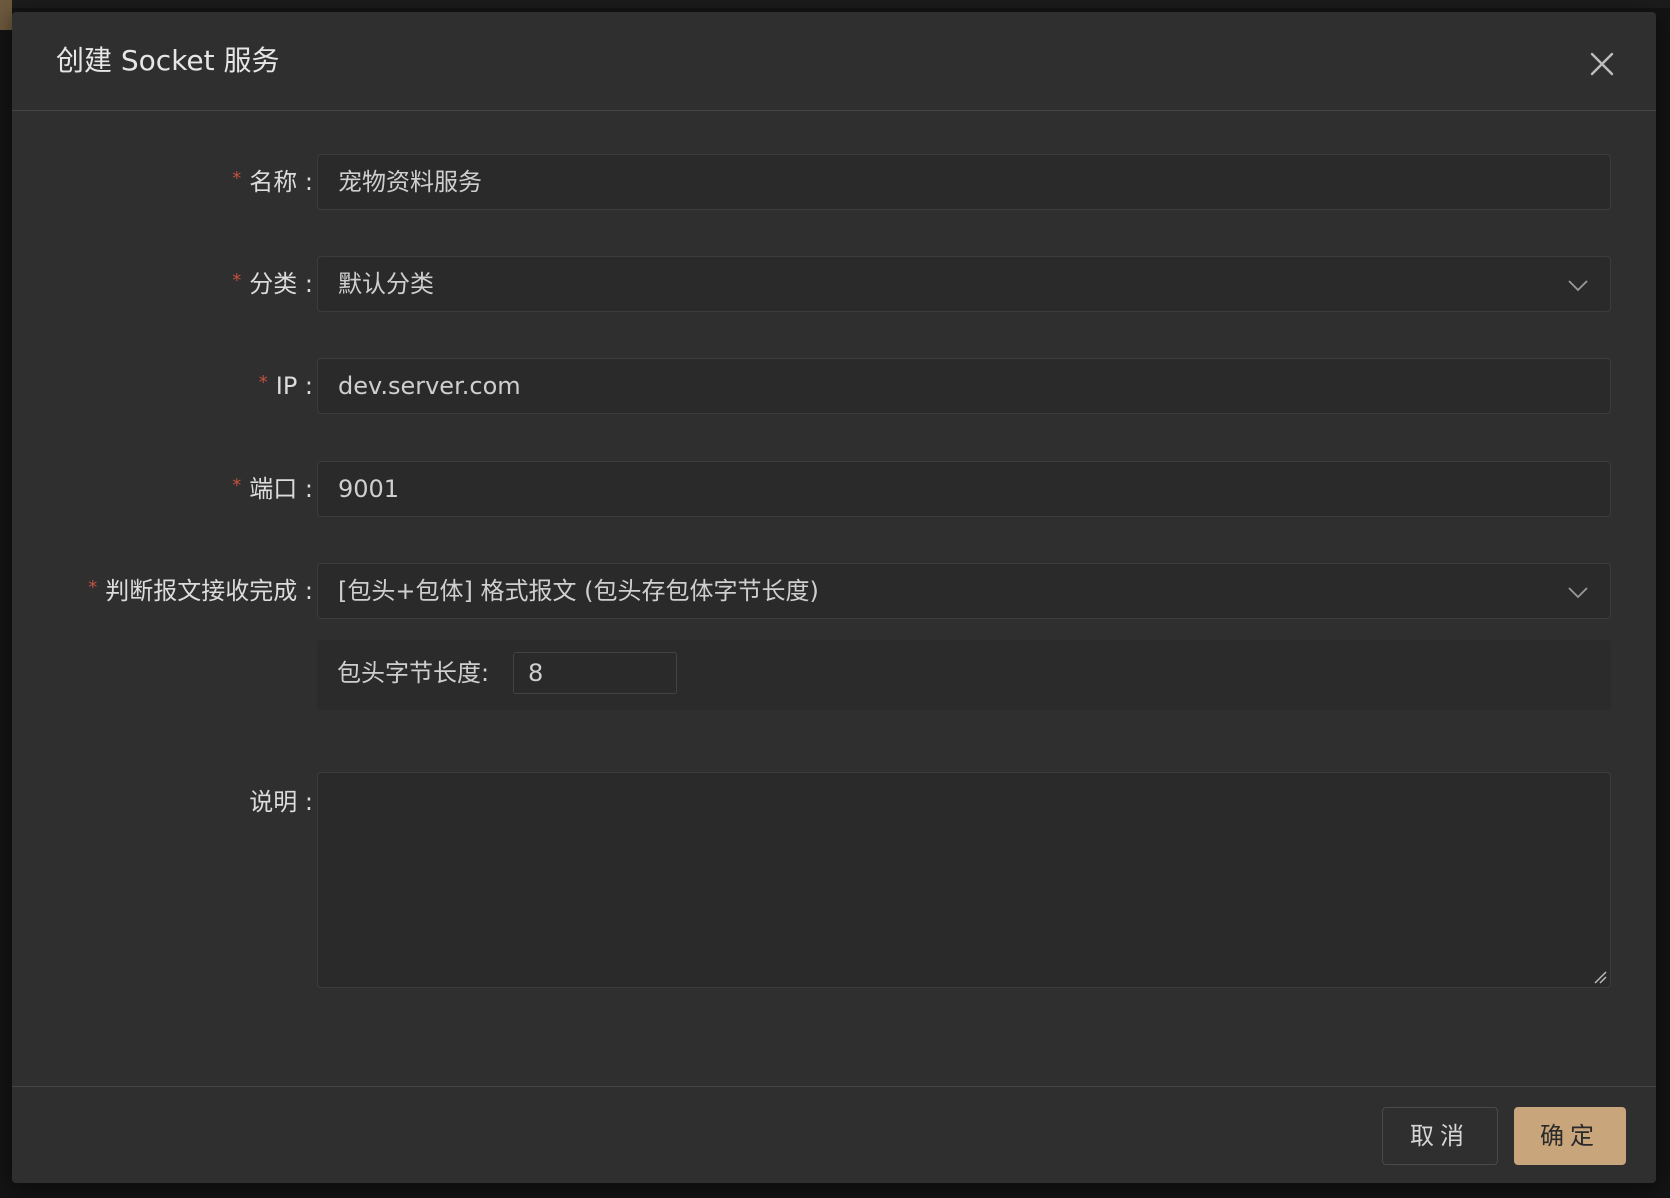 The width and height of the screenshot is (1670, 1198). Describe the element at coordinates (578, 591) in the screenshot. I see `completion-select-value: [包头+包体] 格式报文 (包头存包体字节长度)` at that location.